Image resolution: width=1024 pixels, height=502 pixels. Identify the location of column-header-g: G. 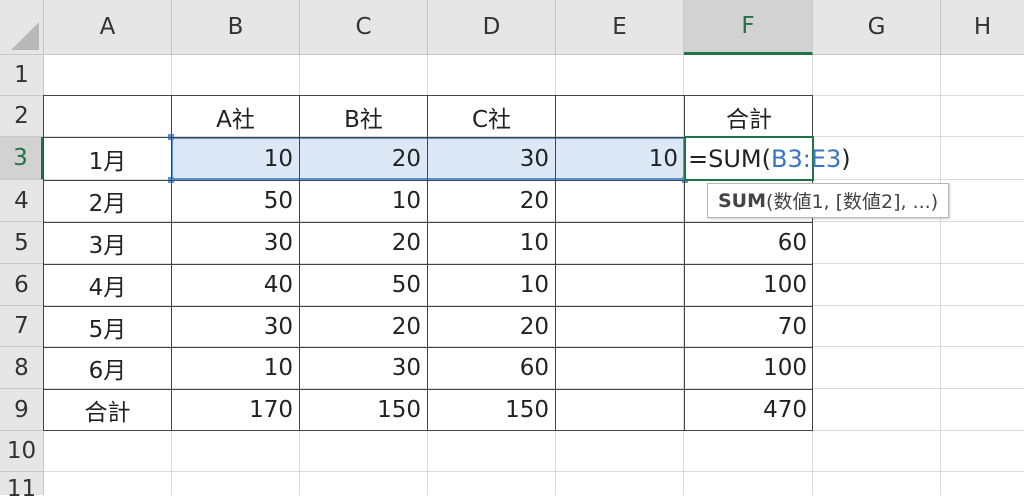
(877, 27).